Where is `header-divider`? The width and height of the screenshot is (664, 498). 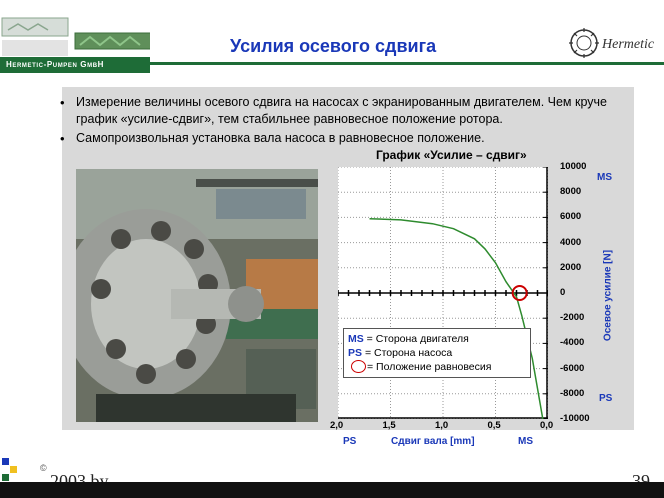 header-divider is located at coordinates (407, 63).